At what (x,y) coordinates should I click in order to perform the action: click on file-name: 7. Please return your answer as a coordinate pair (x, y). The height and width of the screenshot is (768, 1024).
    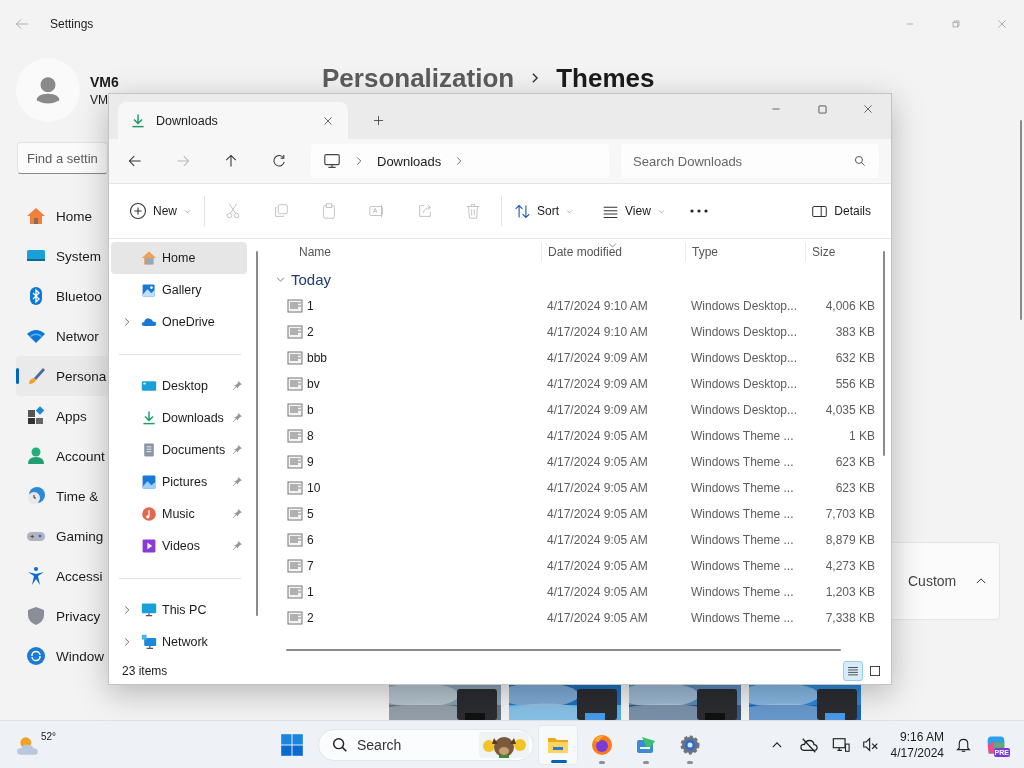
    Looking at the image, I should click on (310, 566).